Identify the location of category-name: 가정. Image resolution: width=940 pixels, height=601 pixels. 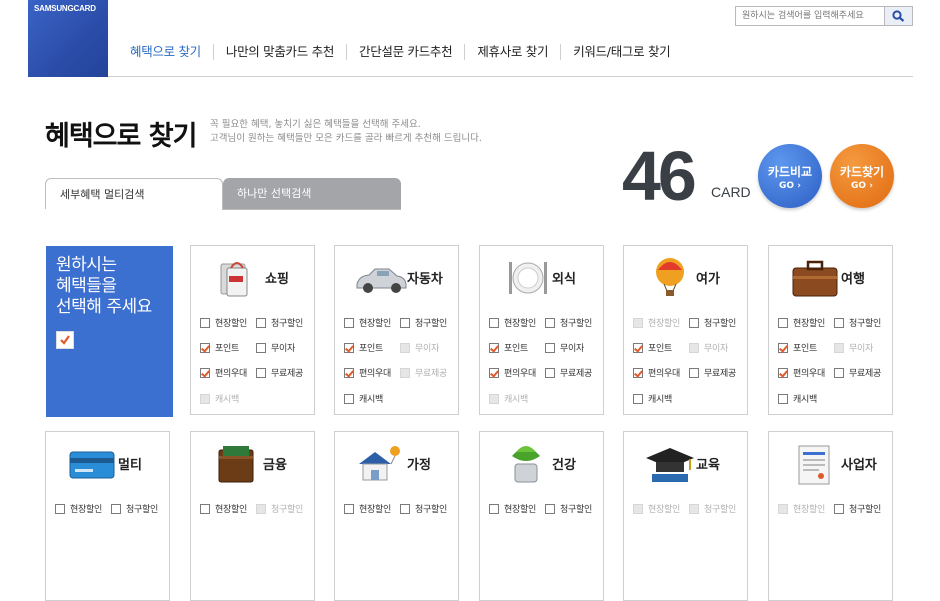
(419, 465).